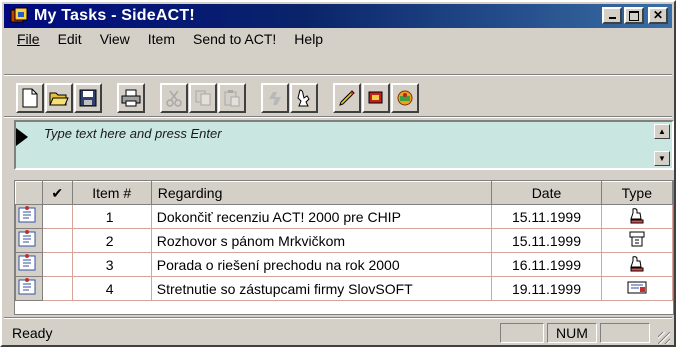  I want to click on find-icon, so click(303, 98).